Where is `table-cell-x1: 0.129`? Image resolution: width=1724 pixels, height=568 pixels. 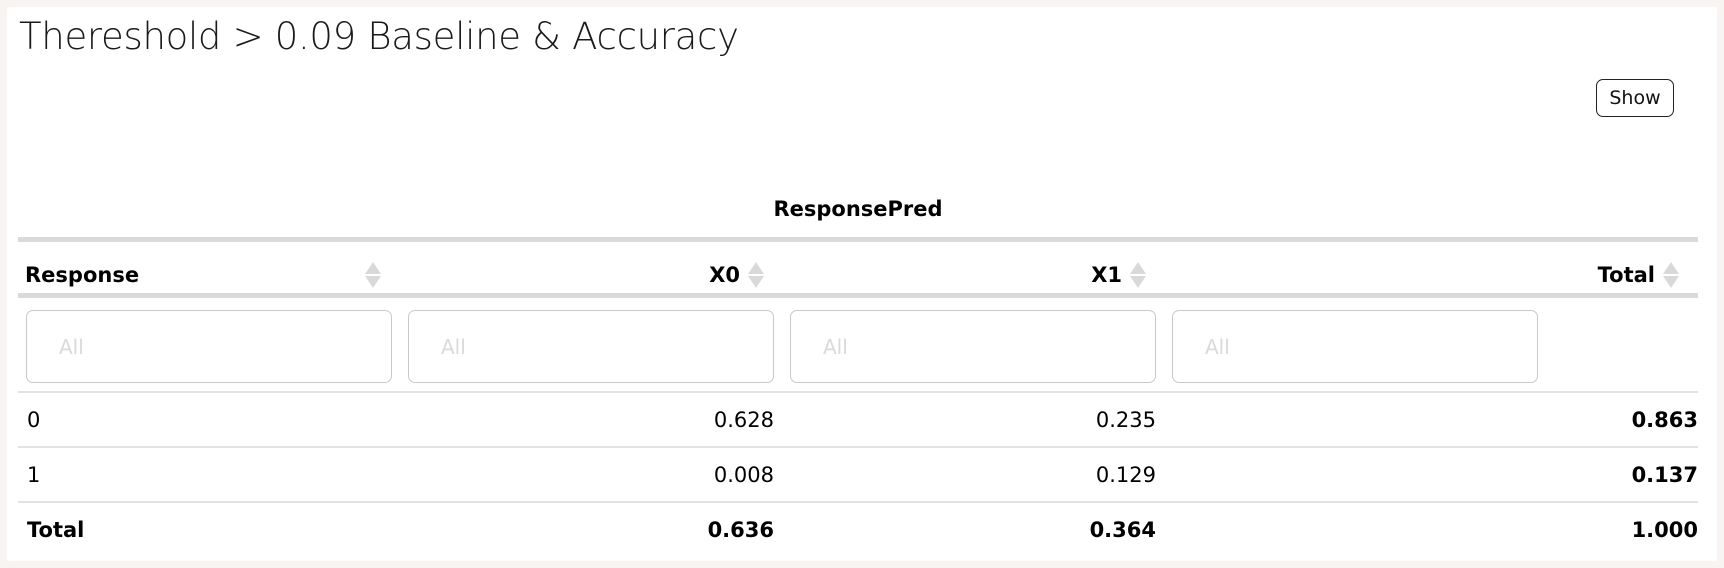
table-cell-x1: 0.129 is located at coordinates (1125, 475).